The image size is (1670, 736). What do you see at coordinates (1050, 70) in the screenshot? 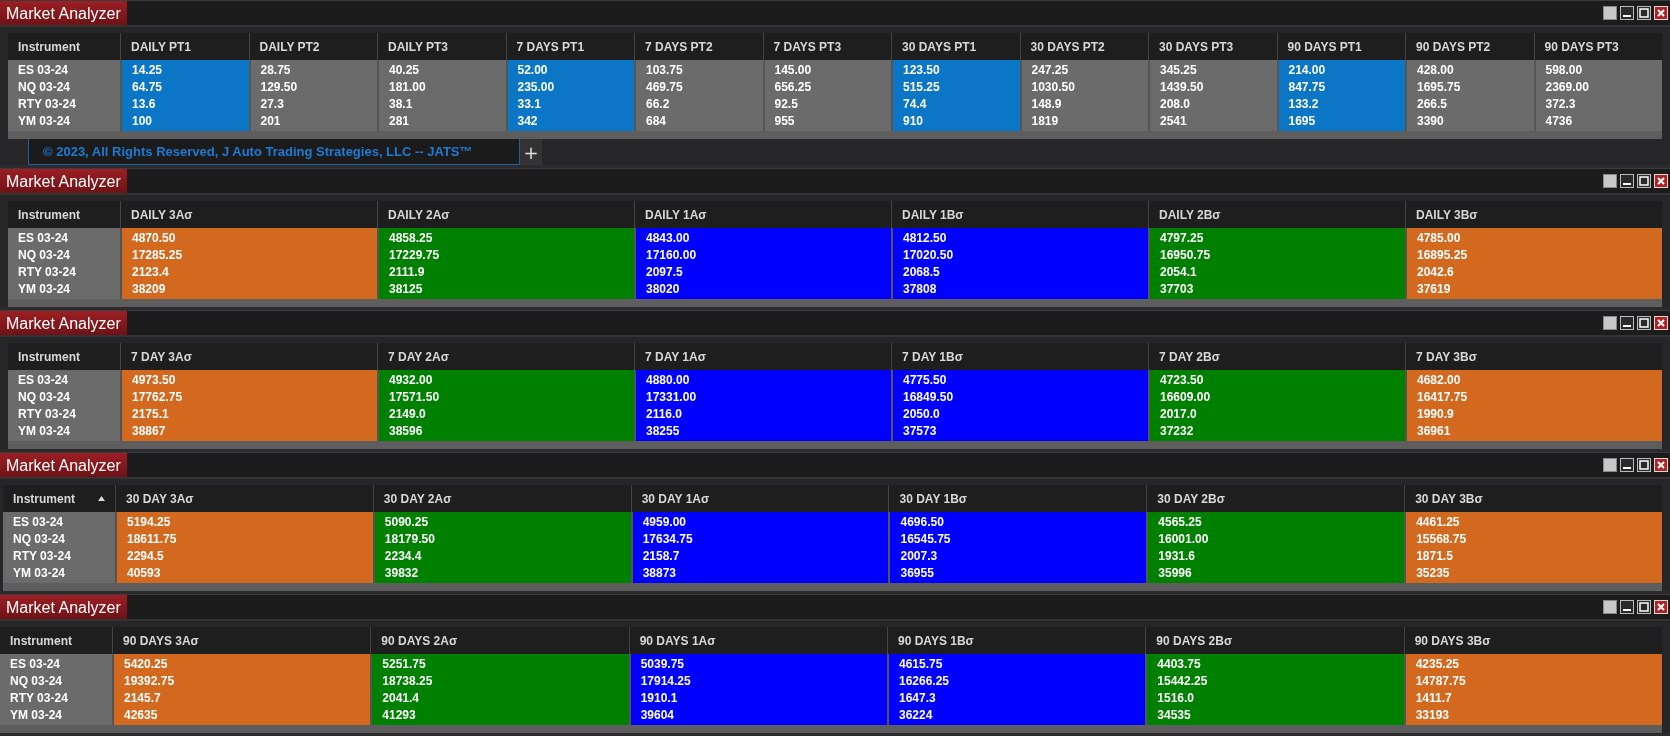
I see `table-cell-text: 247.25` at bounding box center [1050, 70].